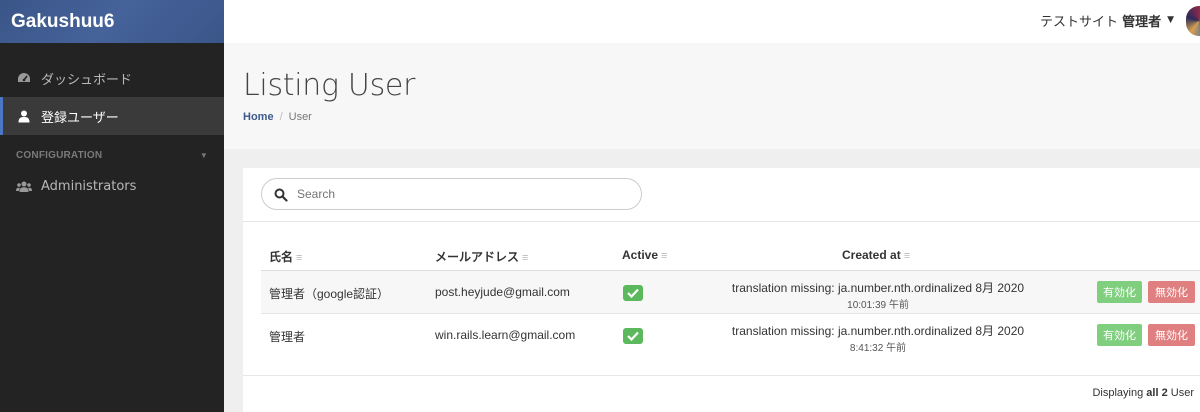 The image size is (1200, 412). I want to click on column-header-label: メールアドレス, so click(477, 257).